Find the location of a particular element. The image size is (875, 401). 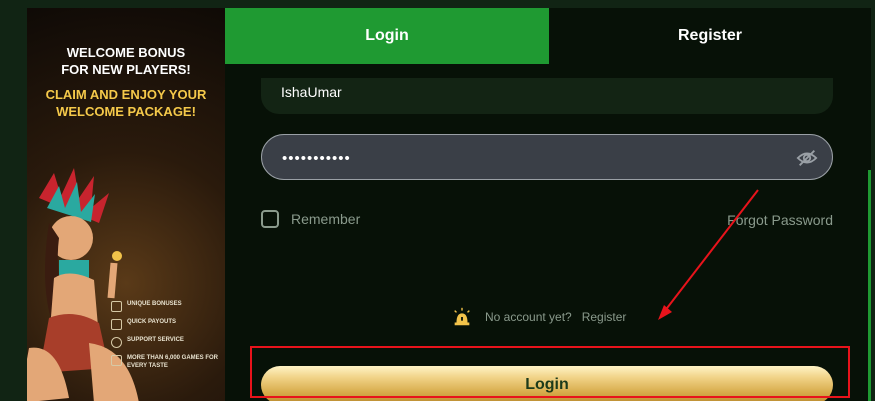

promo-feature-label: SUPPORT SERVICE is located at coordinates (155, 340).